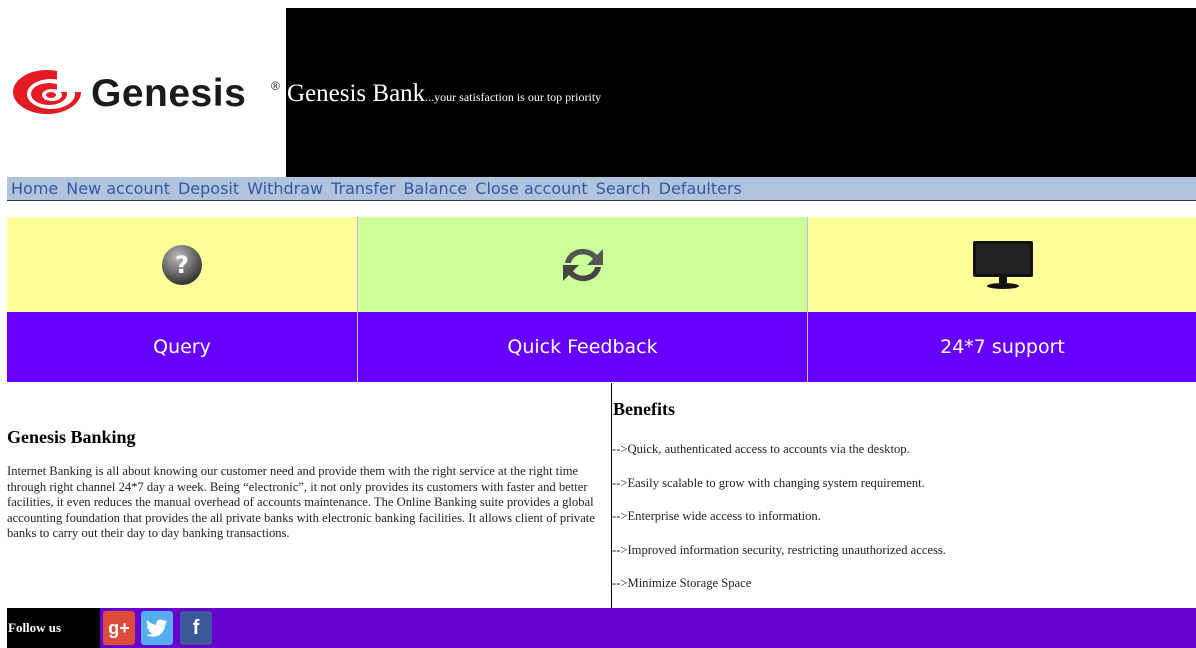 The image size is (1196, 648). I want to click on twitter-icon, so click(157, 628).